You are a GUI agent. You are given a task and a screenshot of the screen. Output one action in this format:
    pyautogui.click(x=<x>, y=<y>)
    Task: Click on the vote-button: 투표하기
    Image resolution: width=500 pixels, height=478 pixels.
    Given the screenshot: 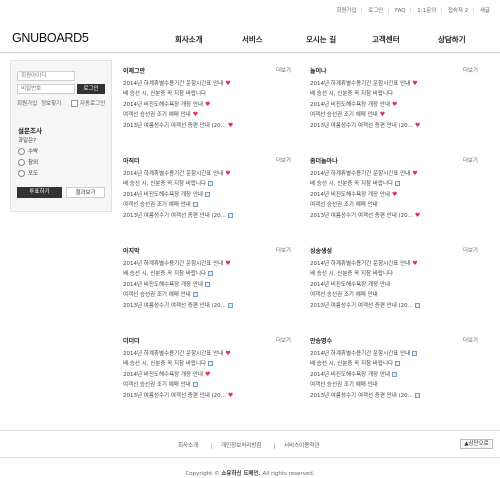 What is the action you would take?
    pyautogui.click(x=39, y=192)
    